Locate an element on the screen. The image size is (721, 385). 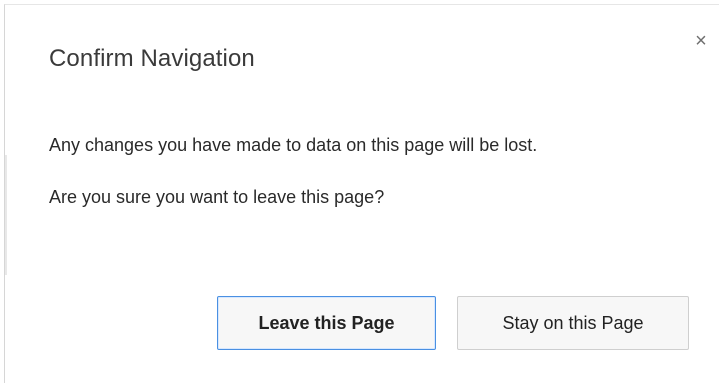
leave-page-button: Leave this Page is located at coordinates (326, 323).